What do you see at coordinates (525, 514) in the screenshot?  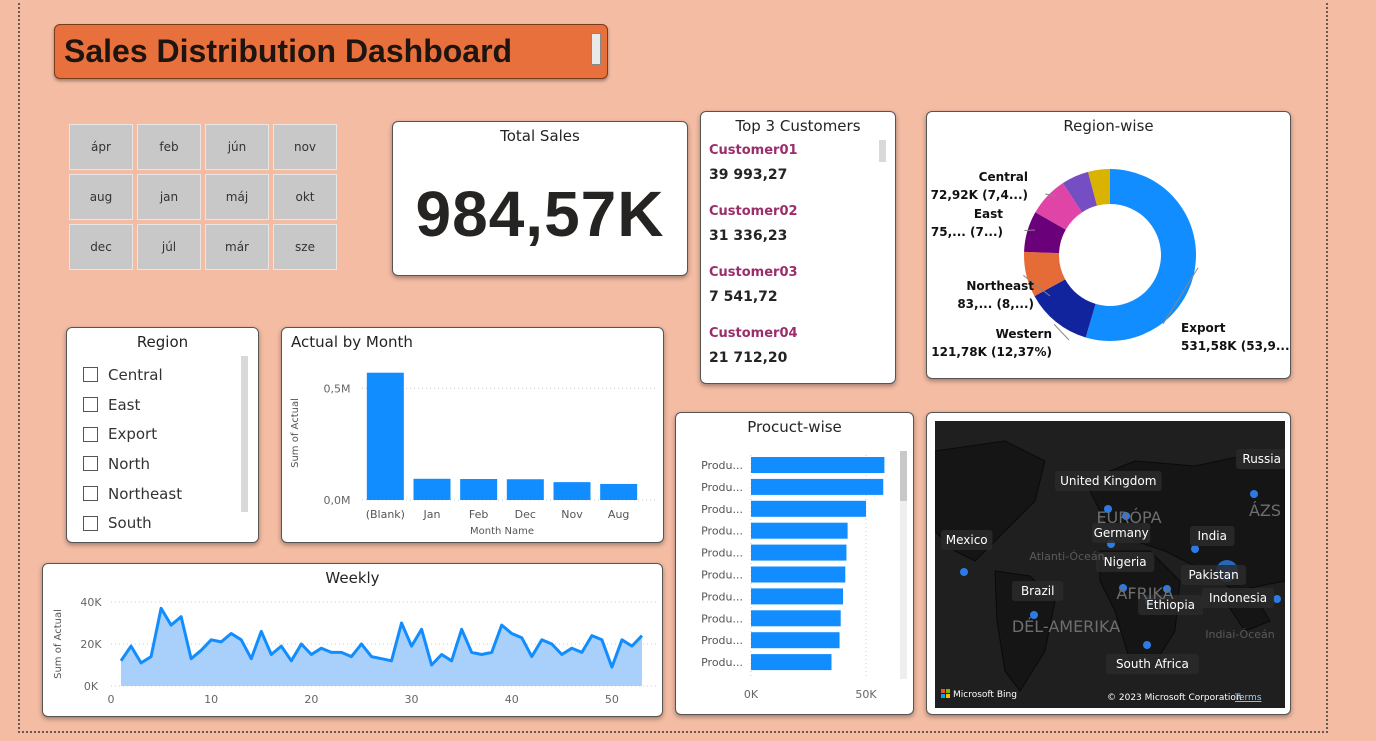 I see `x-tick-label: Dec` at bounding box center [525, 514].